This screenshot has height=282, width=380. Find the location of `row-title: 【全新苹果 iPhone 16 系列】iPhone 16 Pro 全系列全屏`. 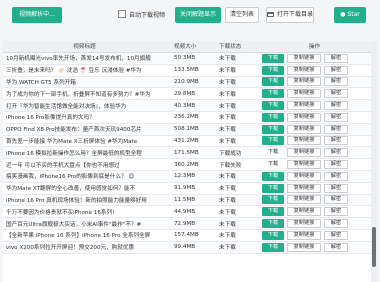

row-title: 【全新苹果 iPhone 16 系列】iPhone 16 Pro 全系列全屏 is located at coordinates (78, 236).